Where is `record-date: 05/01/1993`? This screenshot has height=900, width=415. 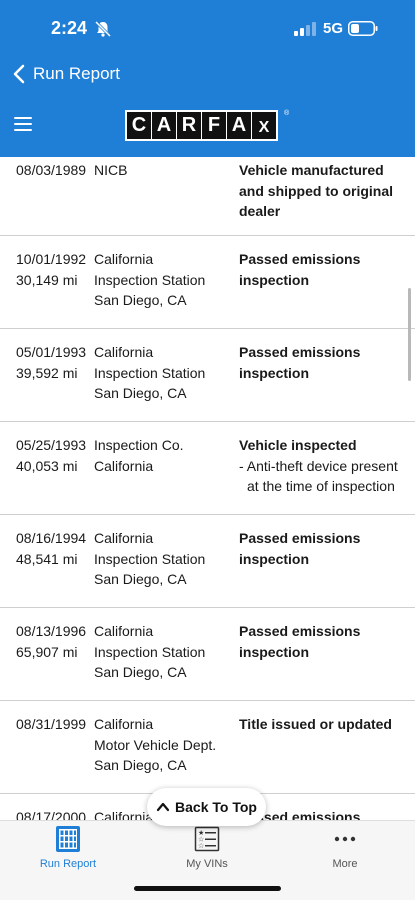 record-date: 05/01/1993 is located at coordinates (51, 352).